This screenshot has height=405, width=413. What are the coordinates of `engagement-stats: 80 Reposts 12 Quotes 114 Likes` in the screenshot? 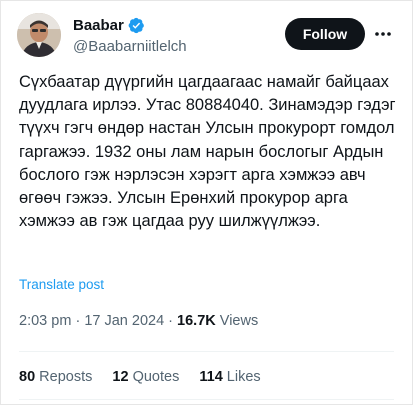 It's located at (148, 377).